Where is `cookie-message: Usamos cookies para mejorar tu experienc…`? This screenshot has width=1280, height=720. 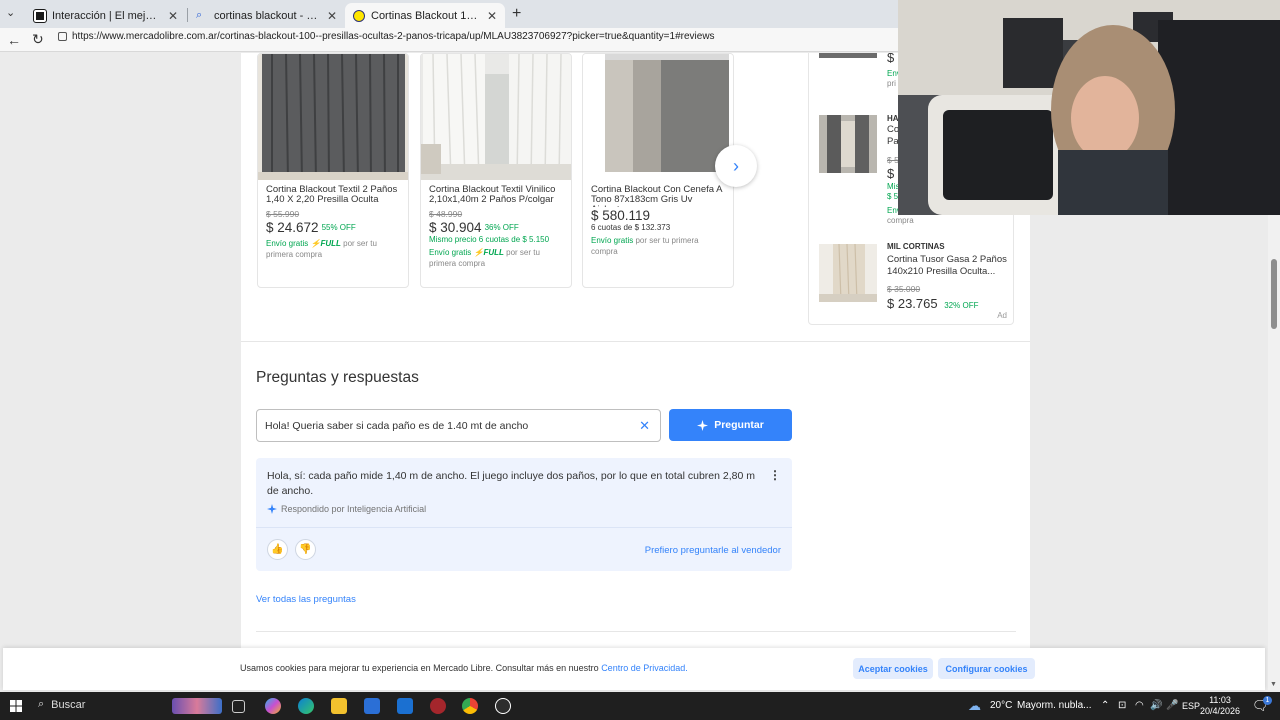 cookie-message: Usamos cookies para mejorar tu experienc… is located at coordinates (421, 668).